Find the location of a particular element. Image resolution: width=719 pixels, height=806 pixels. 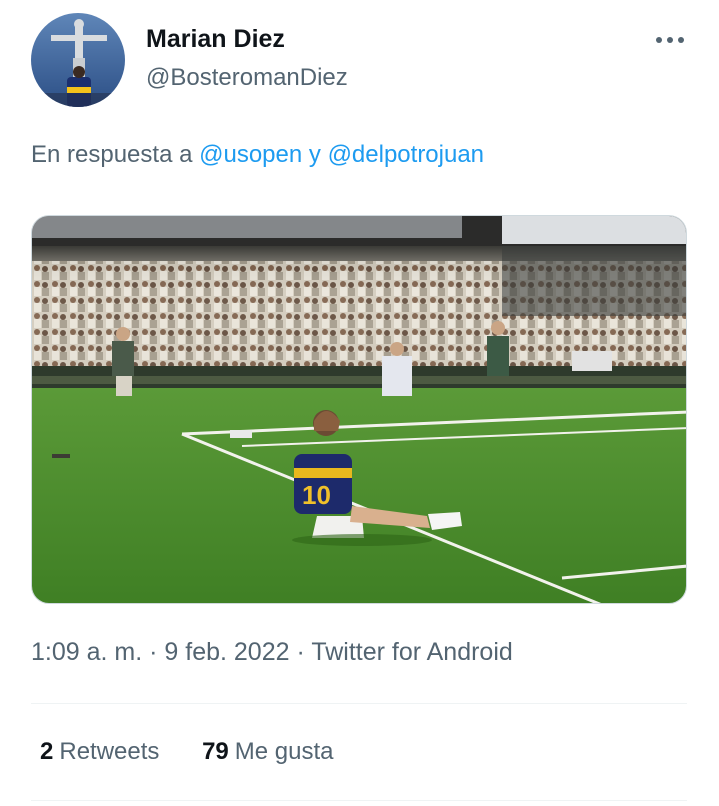

retweets-stat: 2 Retweets is located at coordinates (99, 752).